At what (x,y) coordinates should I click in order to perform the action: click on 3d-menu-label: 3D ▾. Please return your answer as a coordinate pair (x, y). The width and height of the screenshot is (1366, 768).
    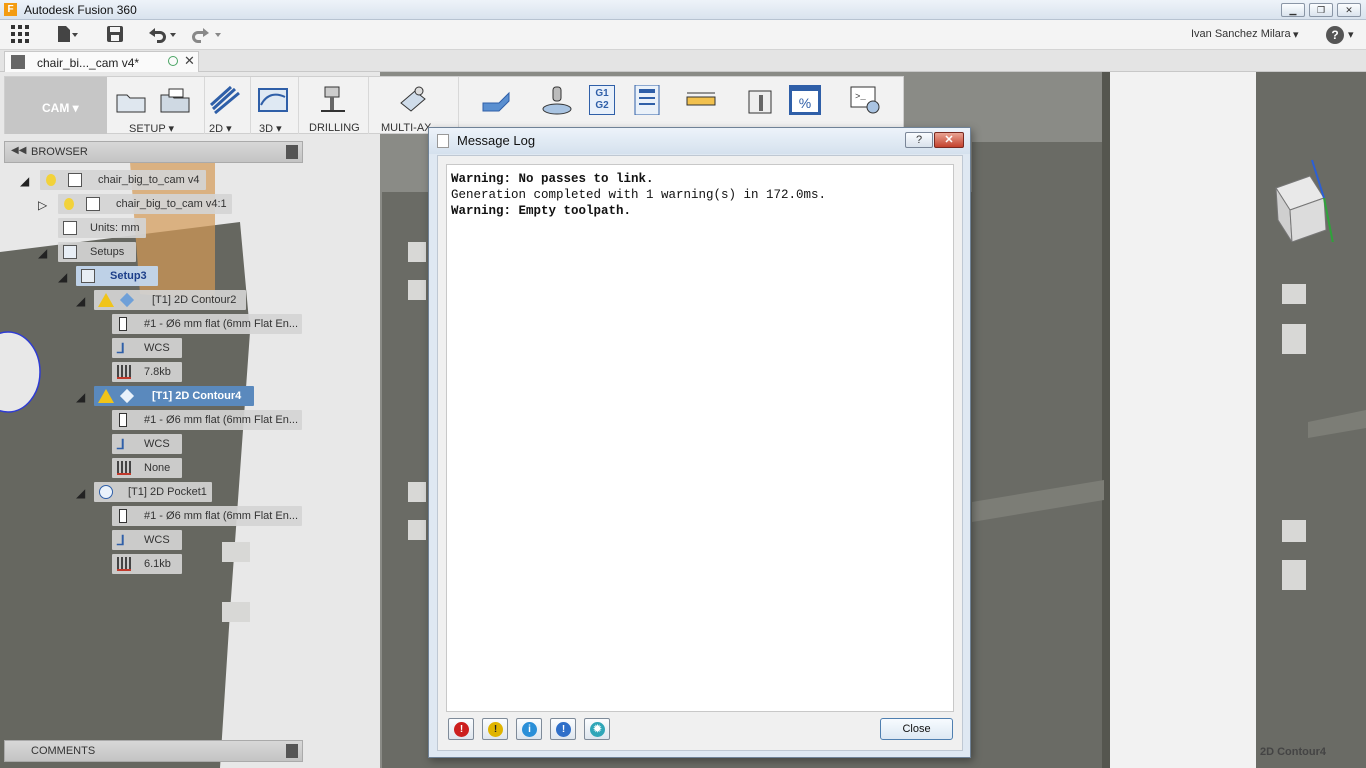
    Looking at the image, I should click on (270, 129).